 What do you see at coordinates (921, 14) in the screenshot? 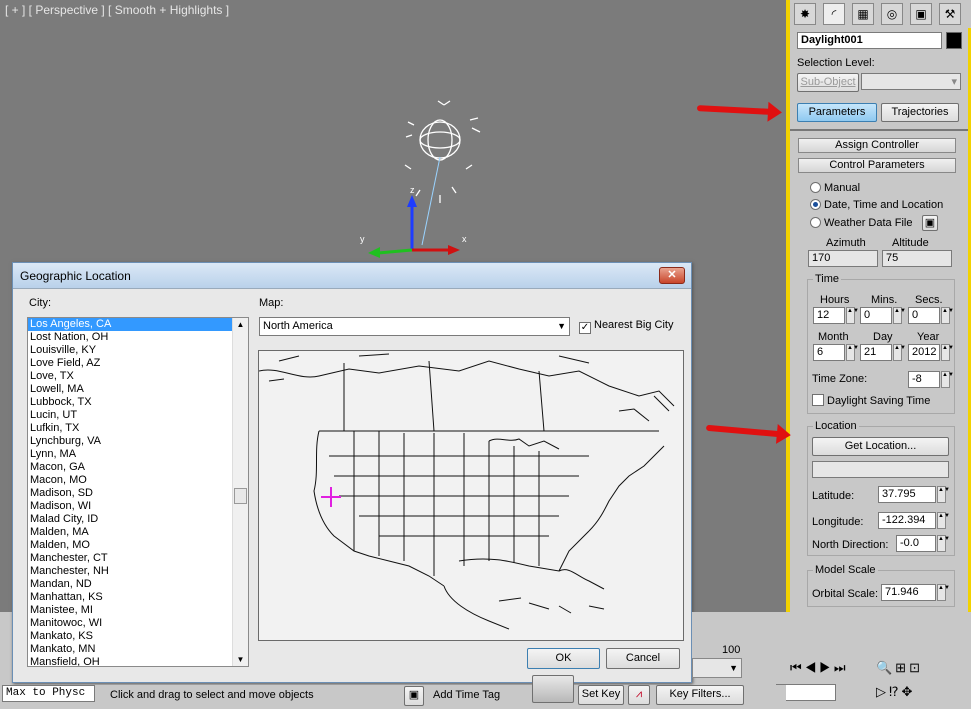
I see `display-icon: ▣` at bounding box center [921, 14].